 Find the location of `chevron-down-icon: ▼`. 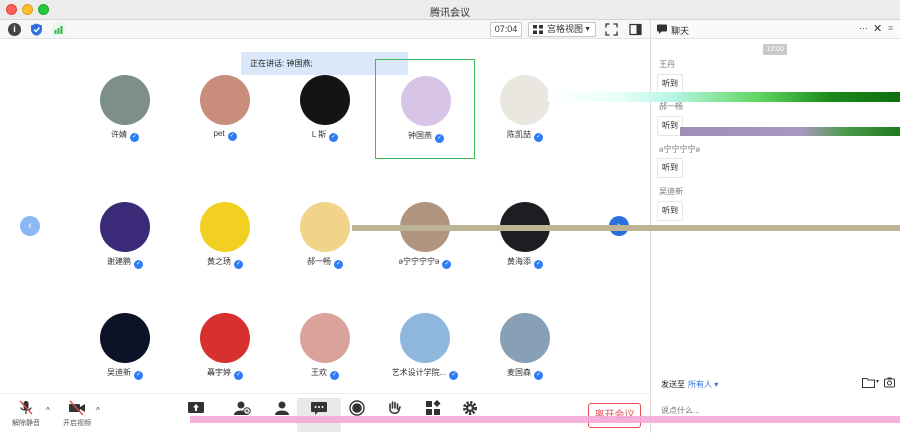

chevron-down-icon: ▼ is located at coordinates (587, 29).